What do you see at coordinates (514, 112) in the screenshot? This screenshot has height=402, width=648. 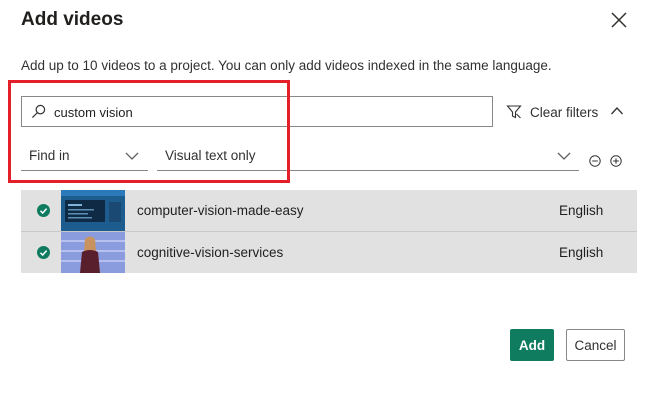 I see `filter-icon` at bounding box center [514, 112].